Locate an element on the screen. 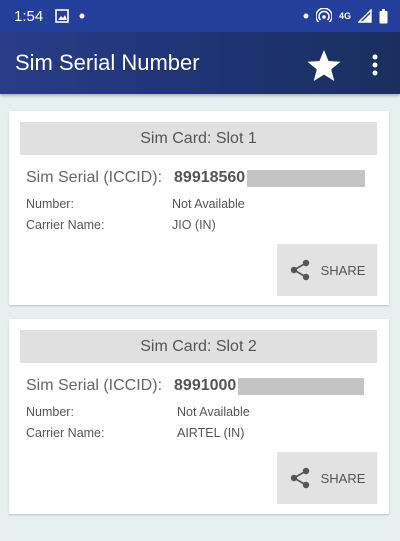 The width and height of the screenshot is (400, 541). carrier-value: JIO (IN) is located at coordinates (194, 225).